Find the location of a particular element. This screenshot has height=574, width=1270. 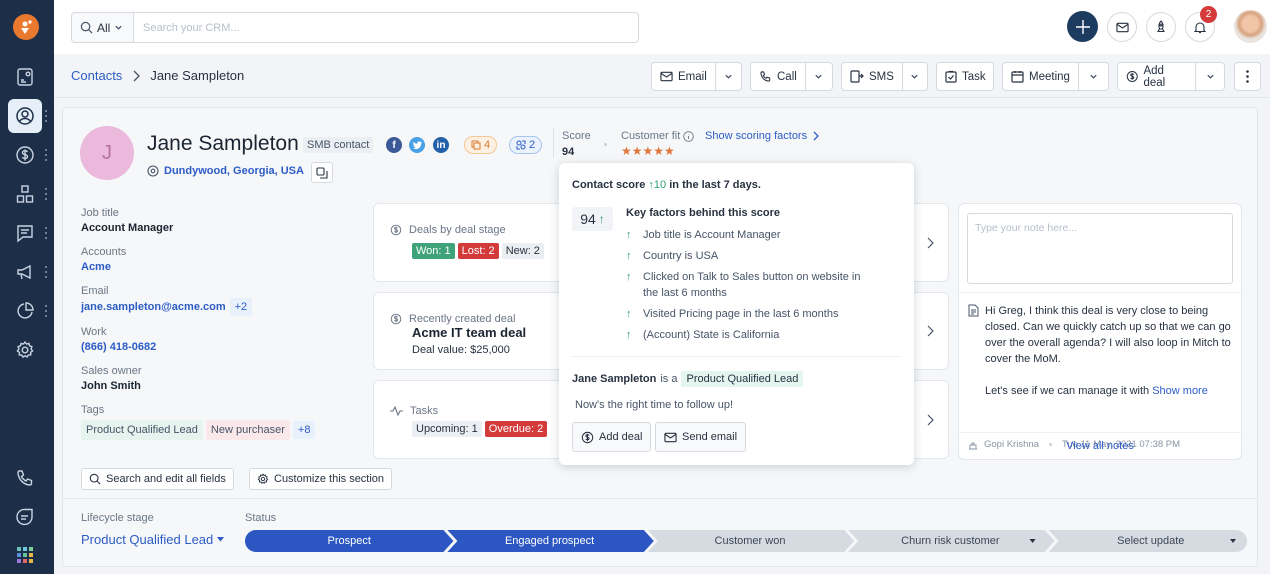

customize-section-button: Customize this section is located at coordinates (321, 479).